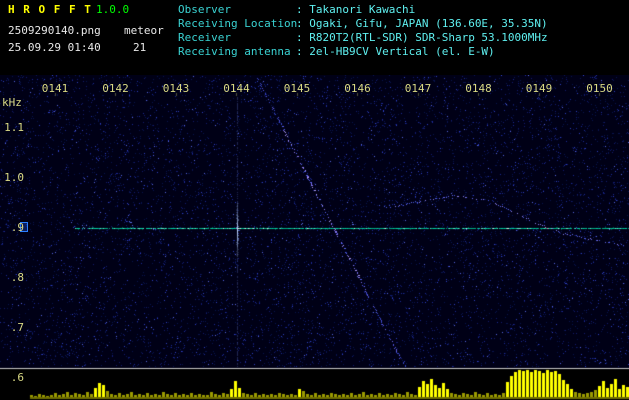 The height and width of the screenshot is (400, 629). Describe the element at coordinates (144, 30) in the screenshot. I see `mode-label: meteor` at that location.